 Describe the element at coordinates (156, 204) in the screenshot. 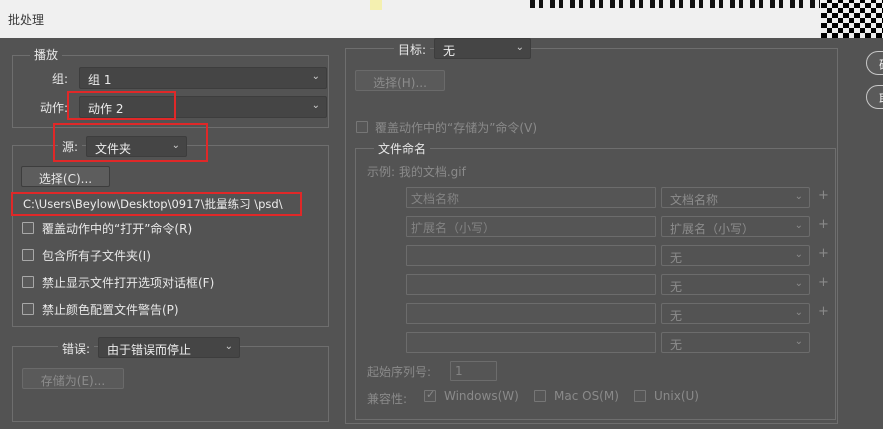

I see `highlight-box-path` at that location.